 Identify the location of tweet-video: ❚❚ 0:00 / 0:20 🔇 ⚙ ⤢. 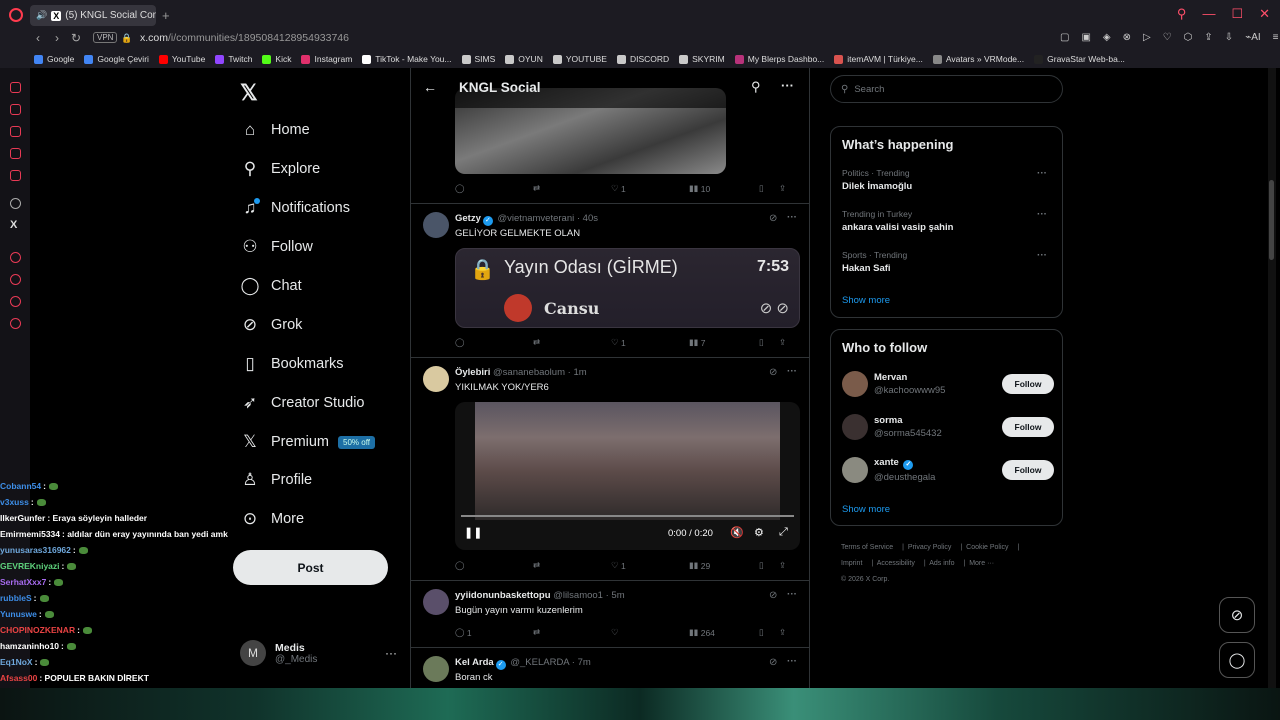
(627, 476).